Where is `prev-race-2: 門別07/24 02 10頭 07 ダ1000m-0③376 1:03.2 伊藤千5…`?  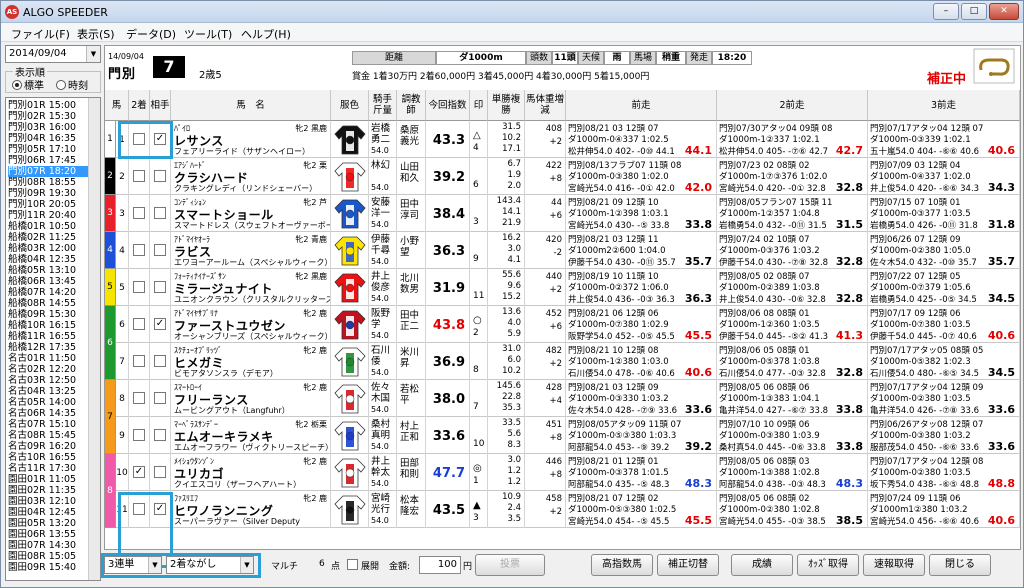 prev-race-2: 門別07/24 02 10頭 07 ダ1000m-0③376 1:03.2 伊藤千5… is located at coordinates (792, 250).